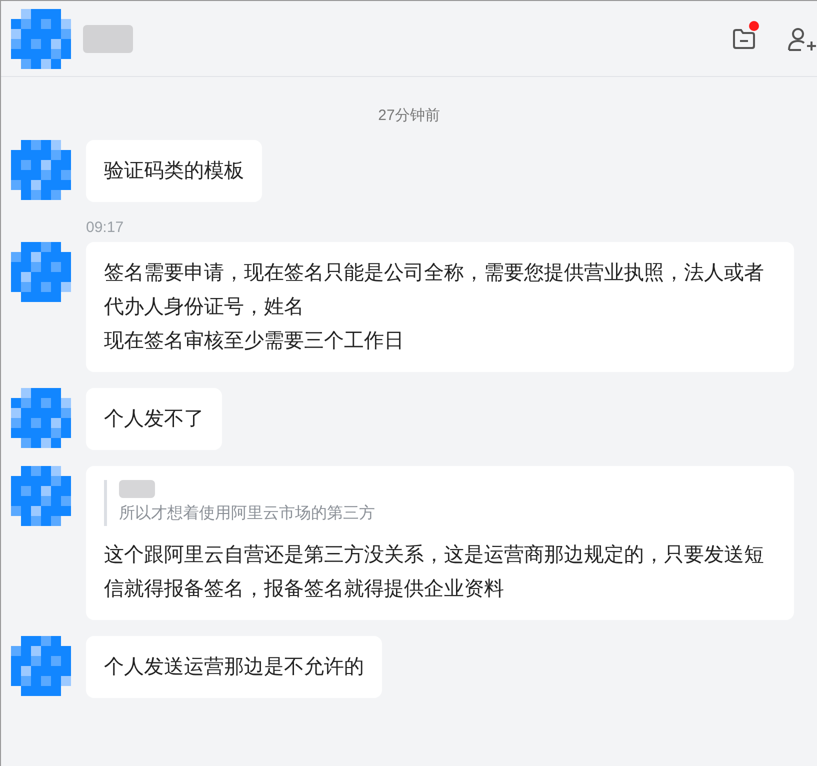  I want to click on message-text: 验证码类的模板, so click(174, 171).